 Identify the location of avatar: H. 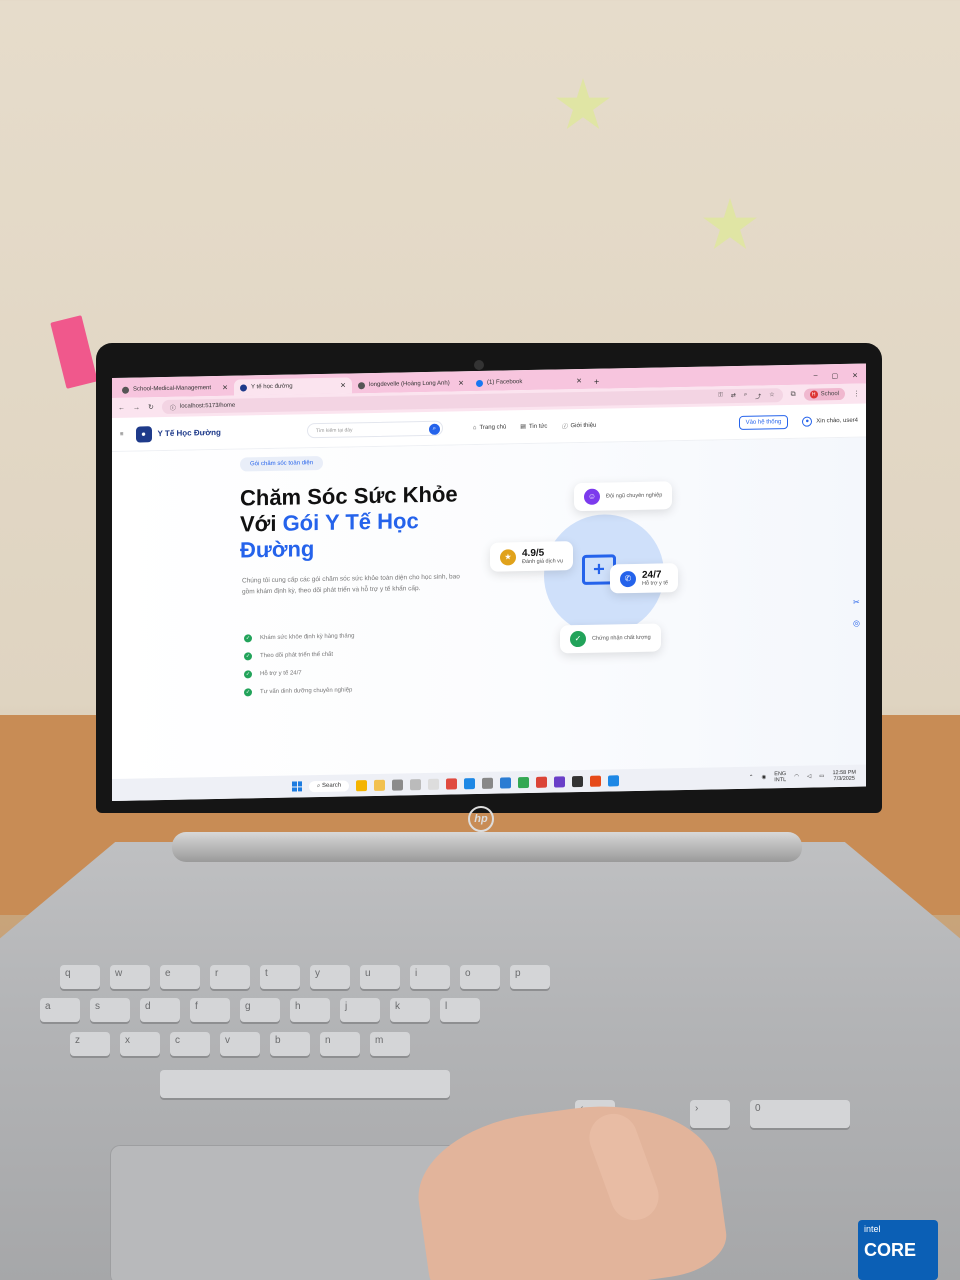
(813, 394).